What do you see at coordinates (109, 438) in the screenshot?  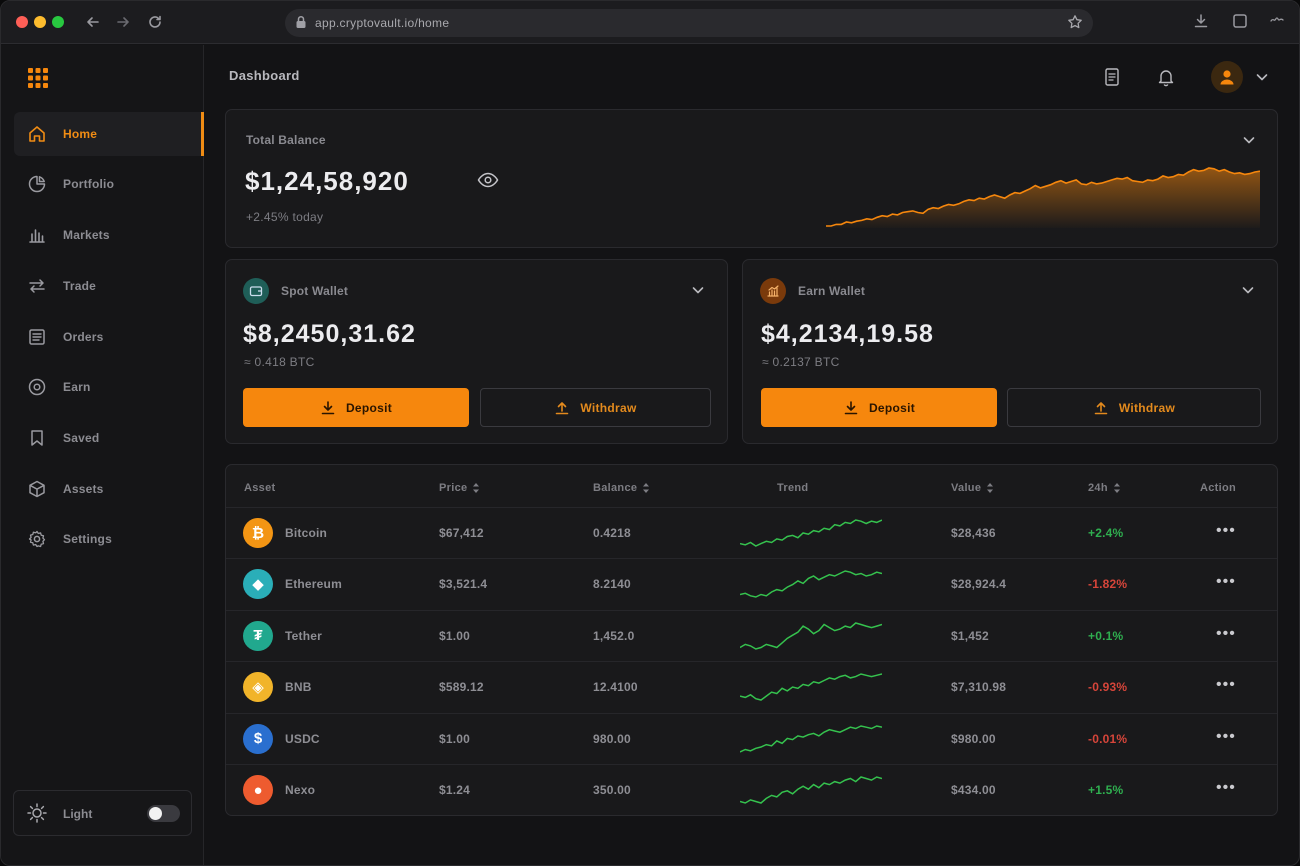 I see `sidebar-item-saved: Saved` at bounding box center [109, 438].